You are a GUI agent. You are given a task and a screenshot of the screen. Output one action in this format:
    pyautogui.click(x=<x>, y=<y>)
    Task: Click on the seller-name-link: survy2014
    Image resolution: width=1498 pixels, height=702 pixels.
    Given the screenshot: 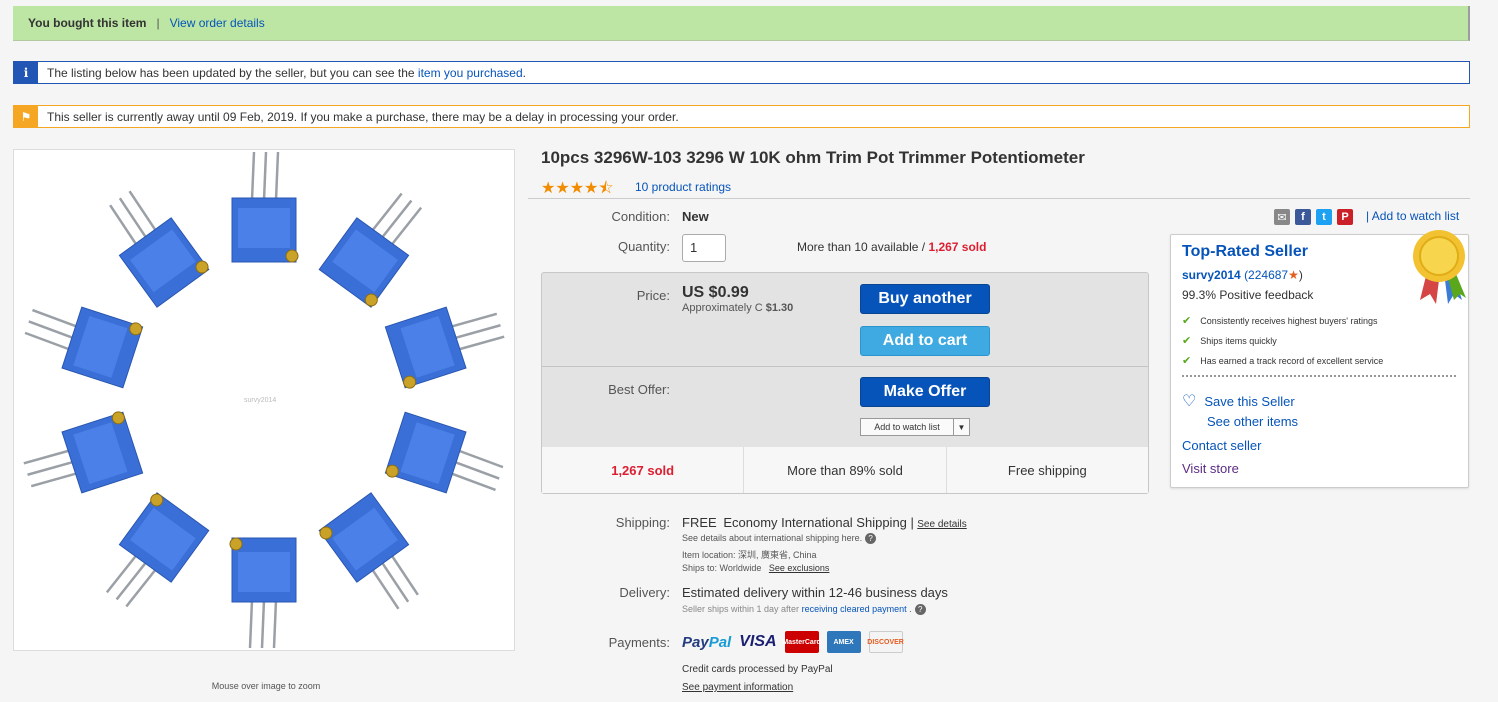 What is the action you would take?
    pyautogui.click(x=1211, y=275)
    